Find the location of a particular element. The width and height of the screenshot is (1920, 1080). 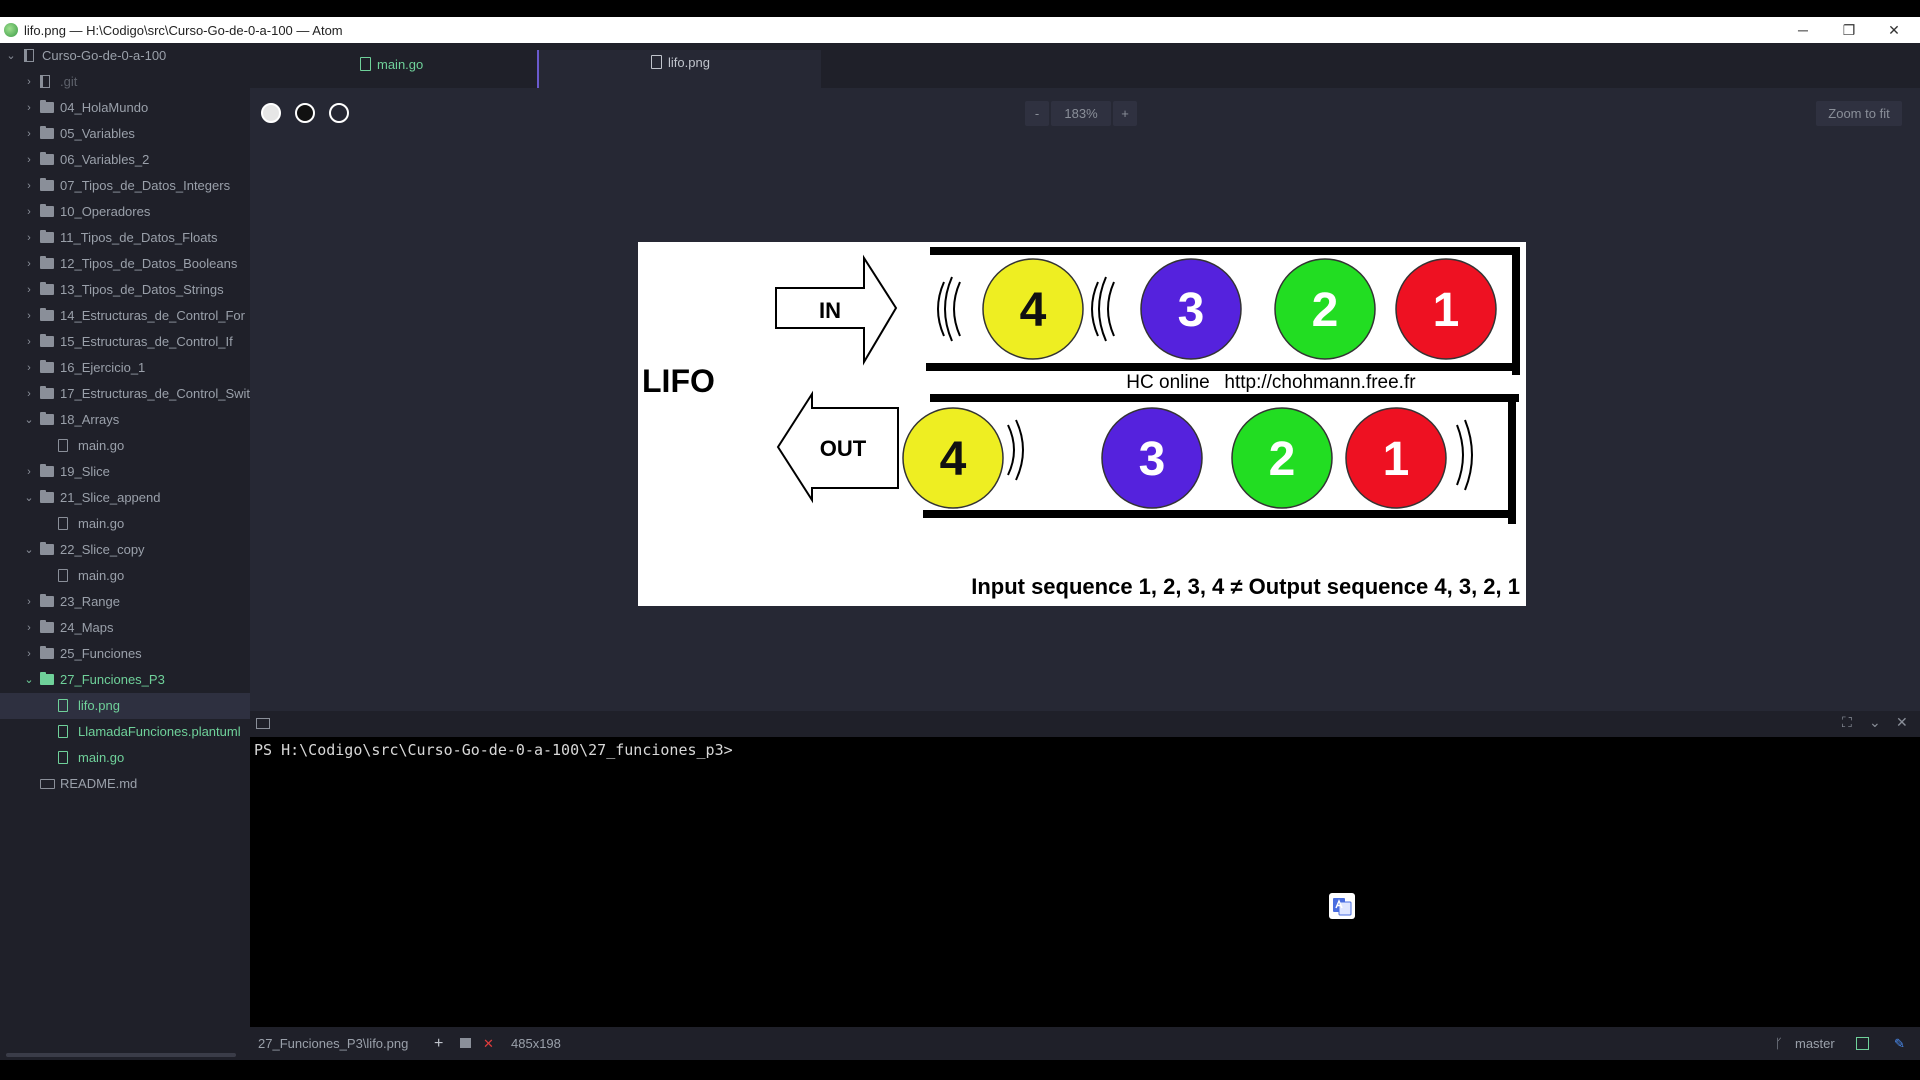

translate-icon is located at coordinates (1342, 906).